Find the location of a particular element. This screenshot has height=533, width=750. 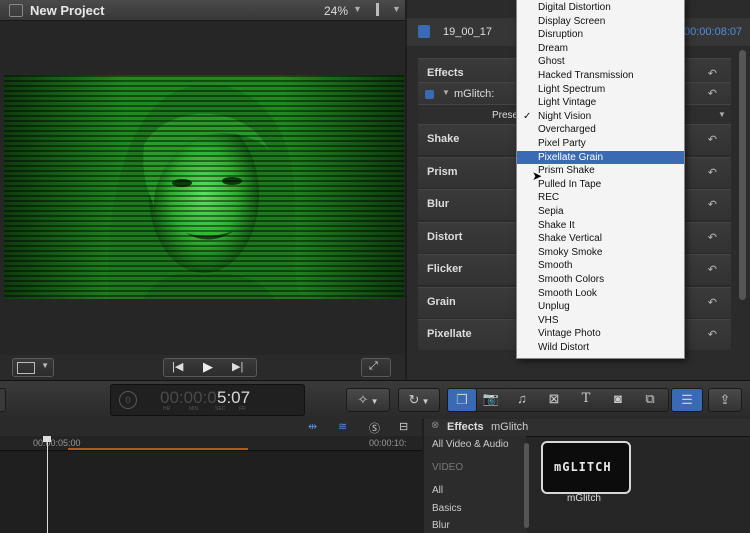

viewer-display-icon is located at coordinates (26, 368).